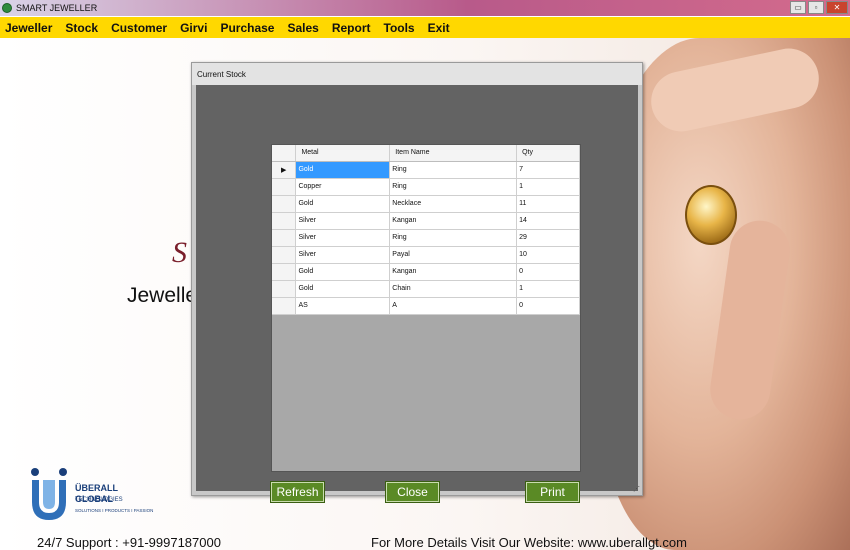 The height and width of the screenshot is (550, 850). I want to click on close-window-button: ✕, so click(837, 7).